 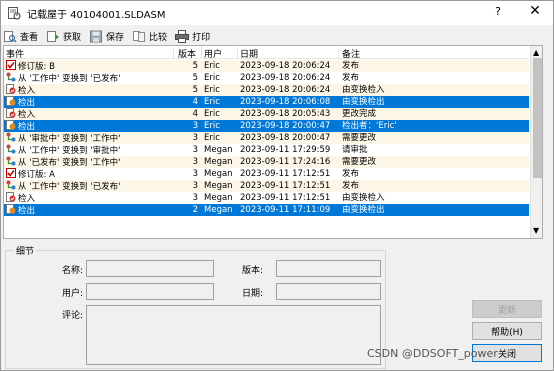 What do you see at coordinates (73, 316) in the screenshot?
I see `comment-label: 评论:` at bounding box center [73, 316].